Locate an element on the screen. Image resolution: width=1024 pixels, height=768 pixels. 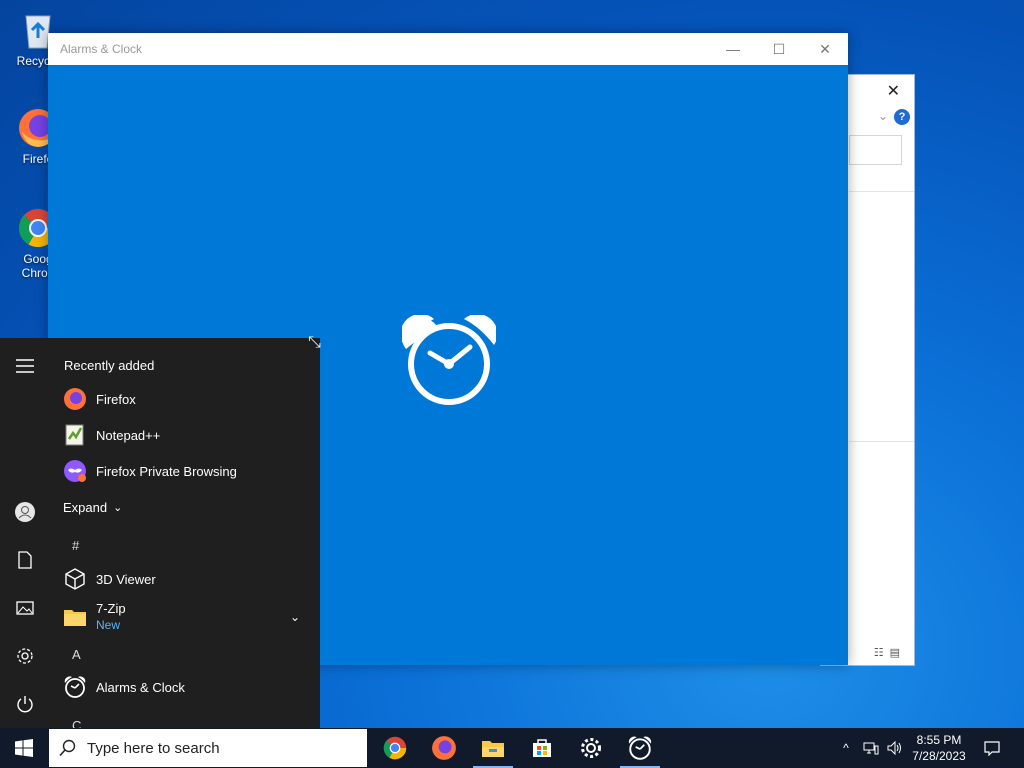
close-icon: ✕ is located at coordinates (893, 91).